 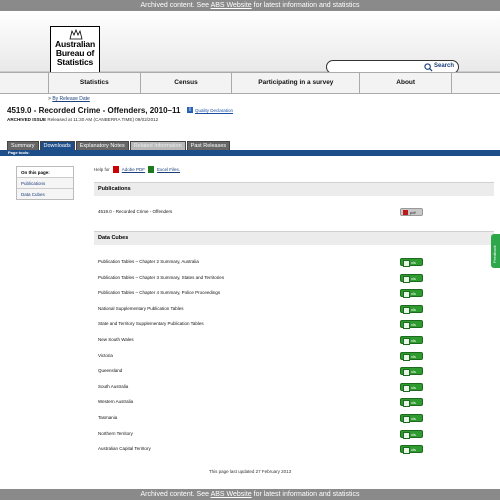 What do you see at coordinates (23, 145) in the screenshot?
I see `tab-summary: Summary` at bounding box center [23, 145].